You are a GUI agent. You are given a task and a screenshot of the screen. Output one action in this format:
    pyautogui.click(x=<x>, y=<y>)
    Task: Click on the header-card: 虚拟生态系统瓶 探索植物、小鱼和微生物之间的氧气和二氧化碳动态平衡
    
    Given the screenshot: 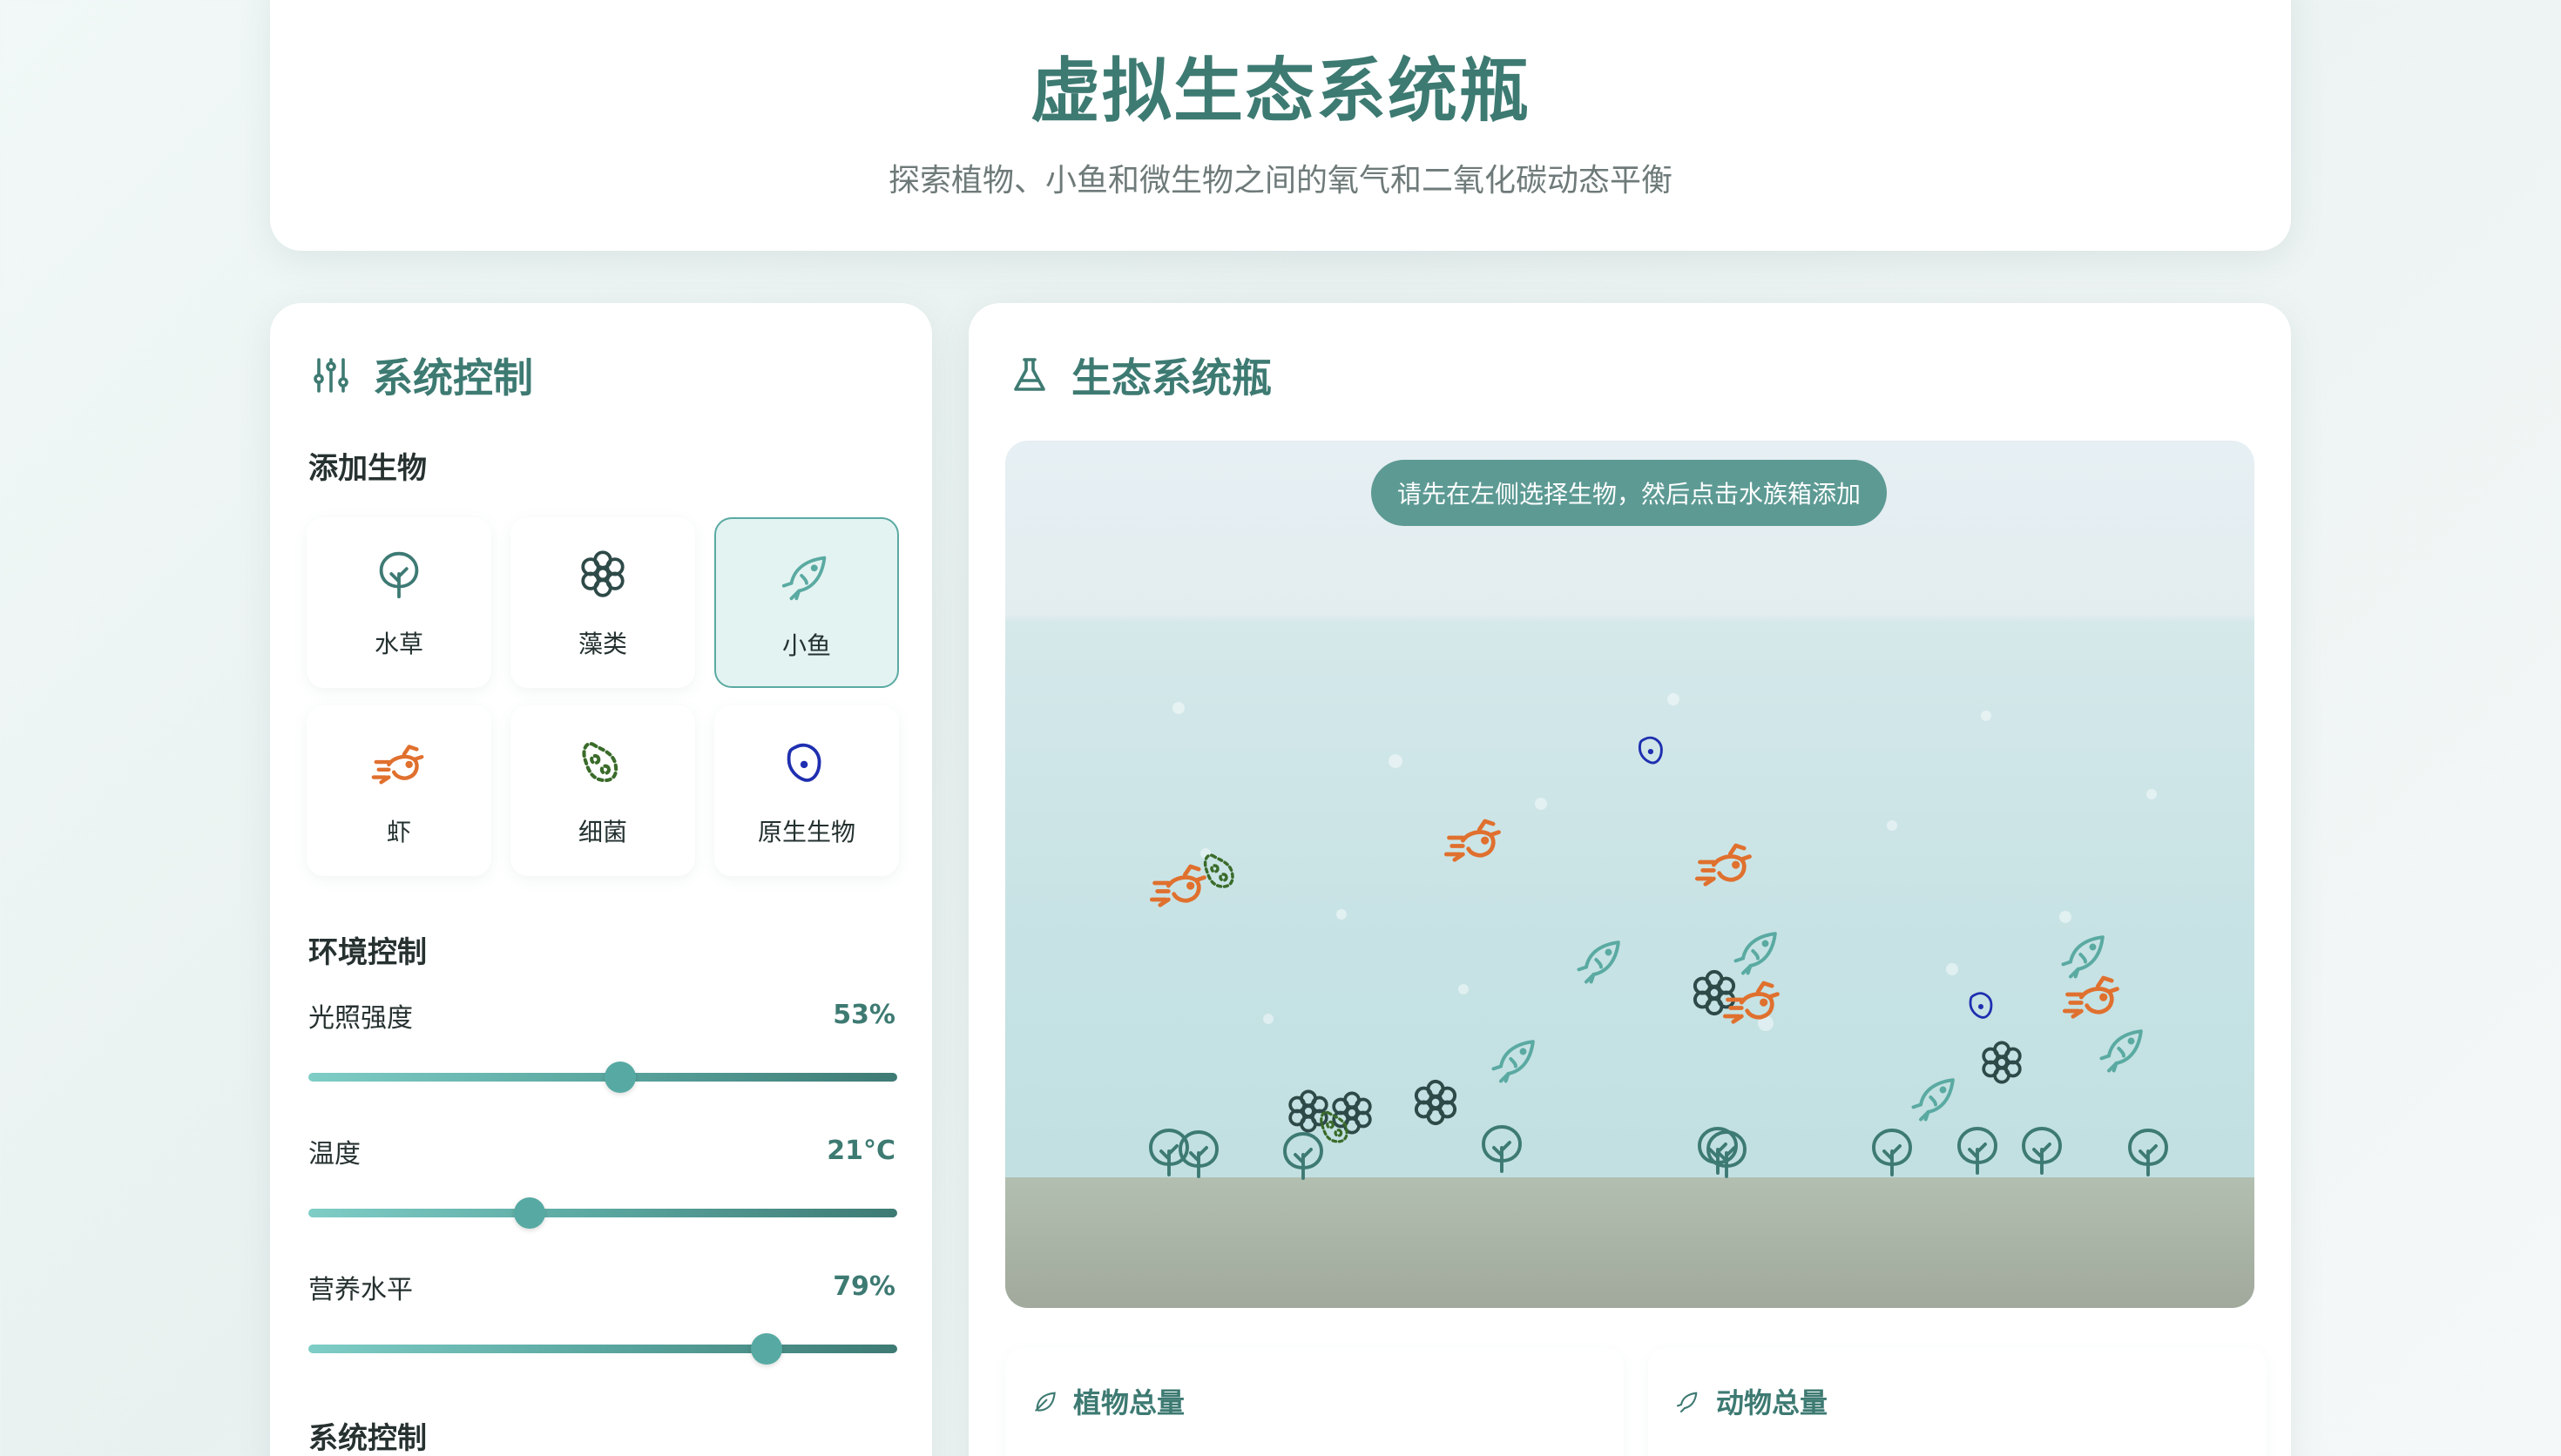 What is the action you would take?
    pyautogui.click(x=1280, y=125)
    